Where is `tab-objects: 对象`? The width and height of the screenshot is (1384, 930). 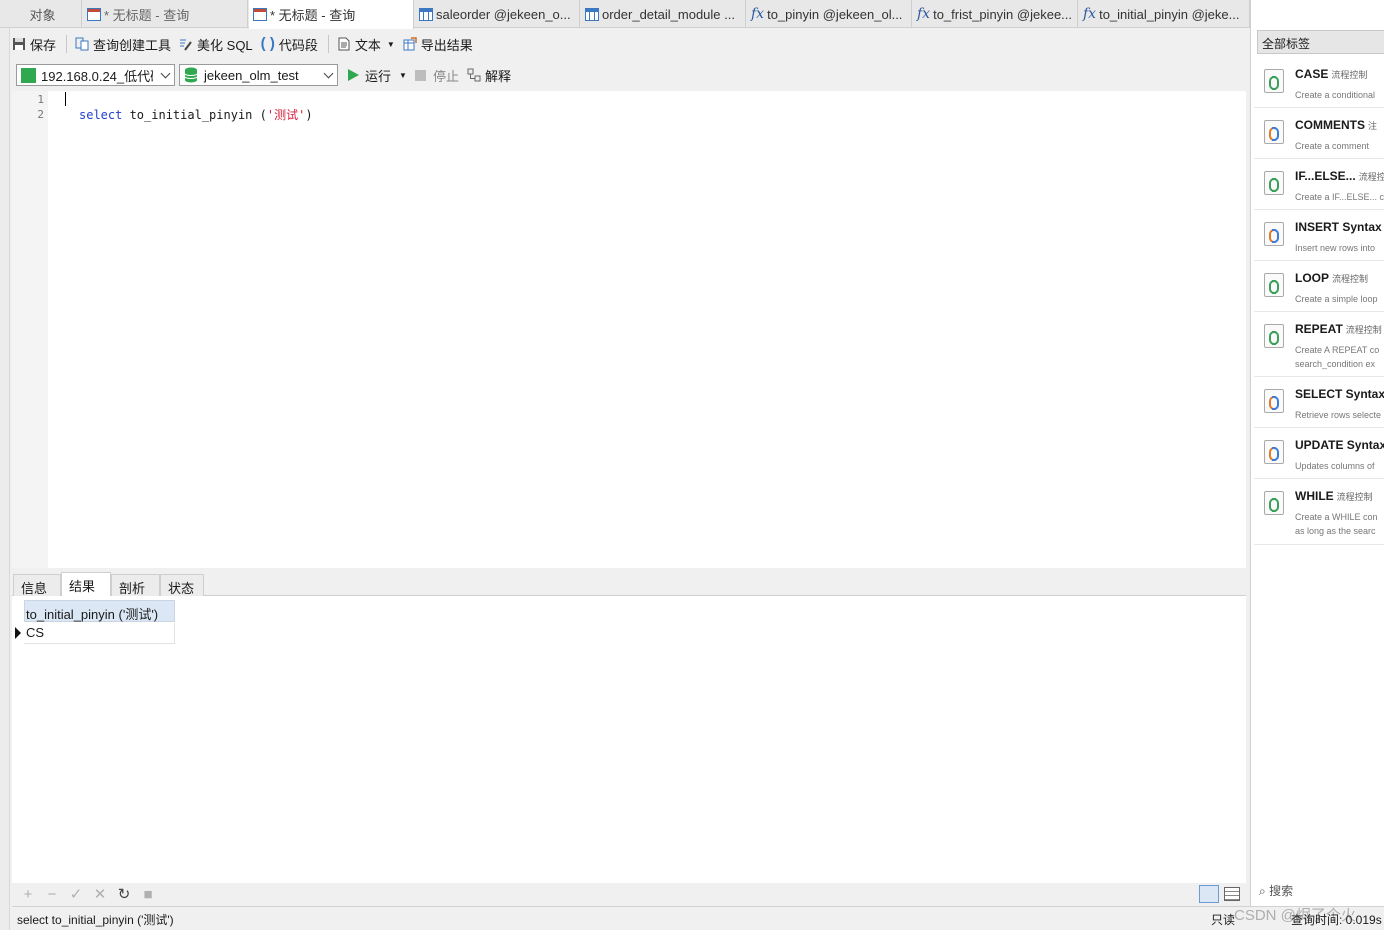 tab-objects: 对象 is located at coordinates (41, 14).